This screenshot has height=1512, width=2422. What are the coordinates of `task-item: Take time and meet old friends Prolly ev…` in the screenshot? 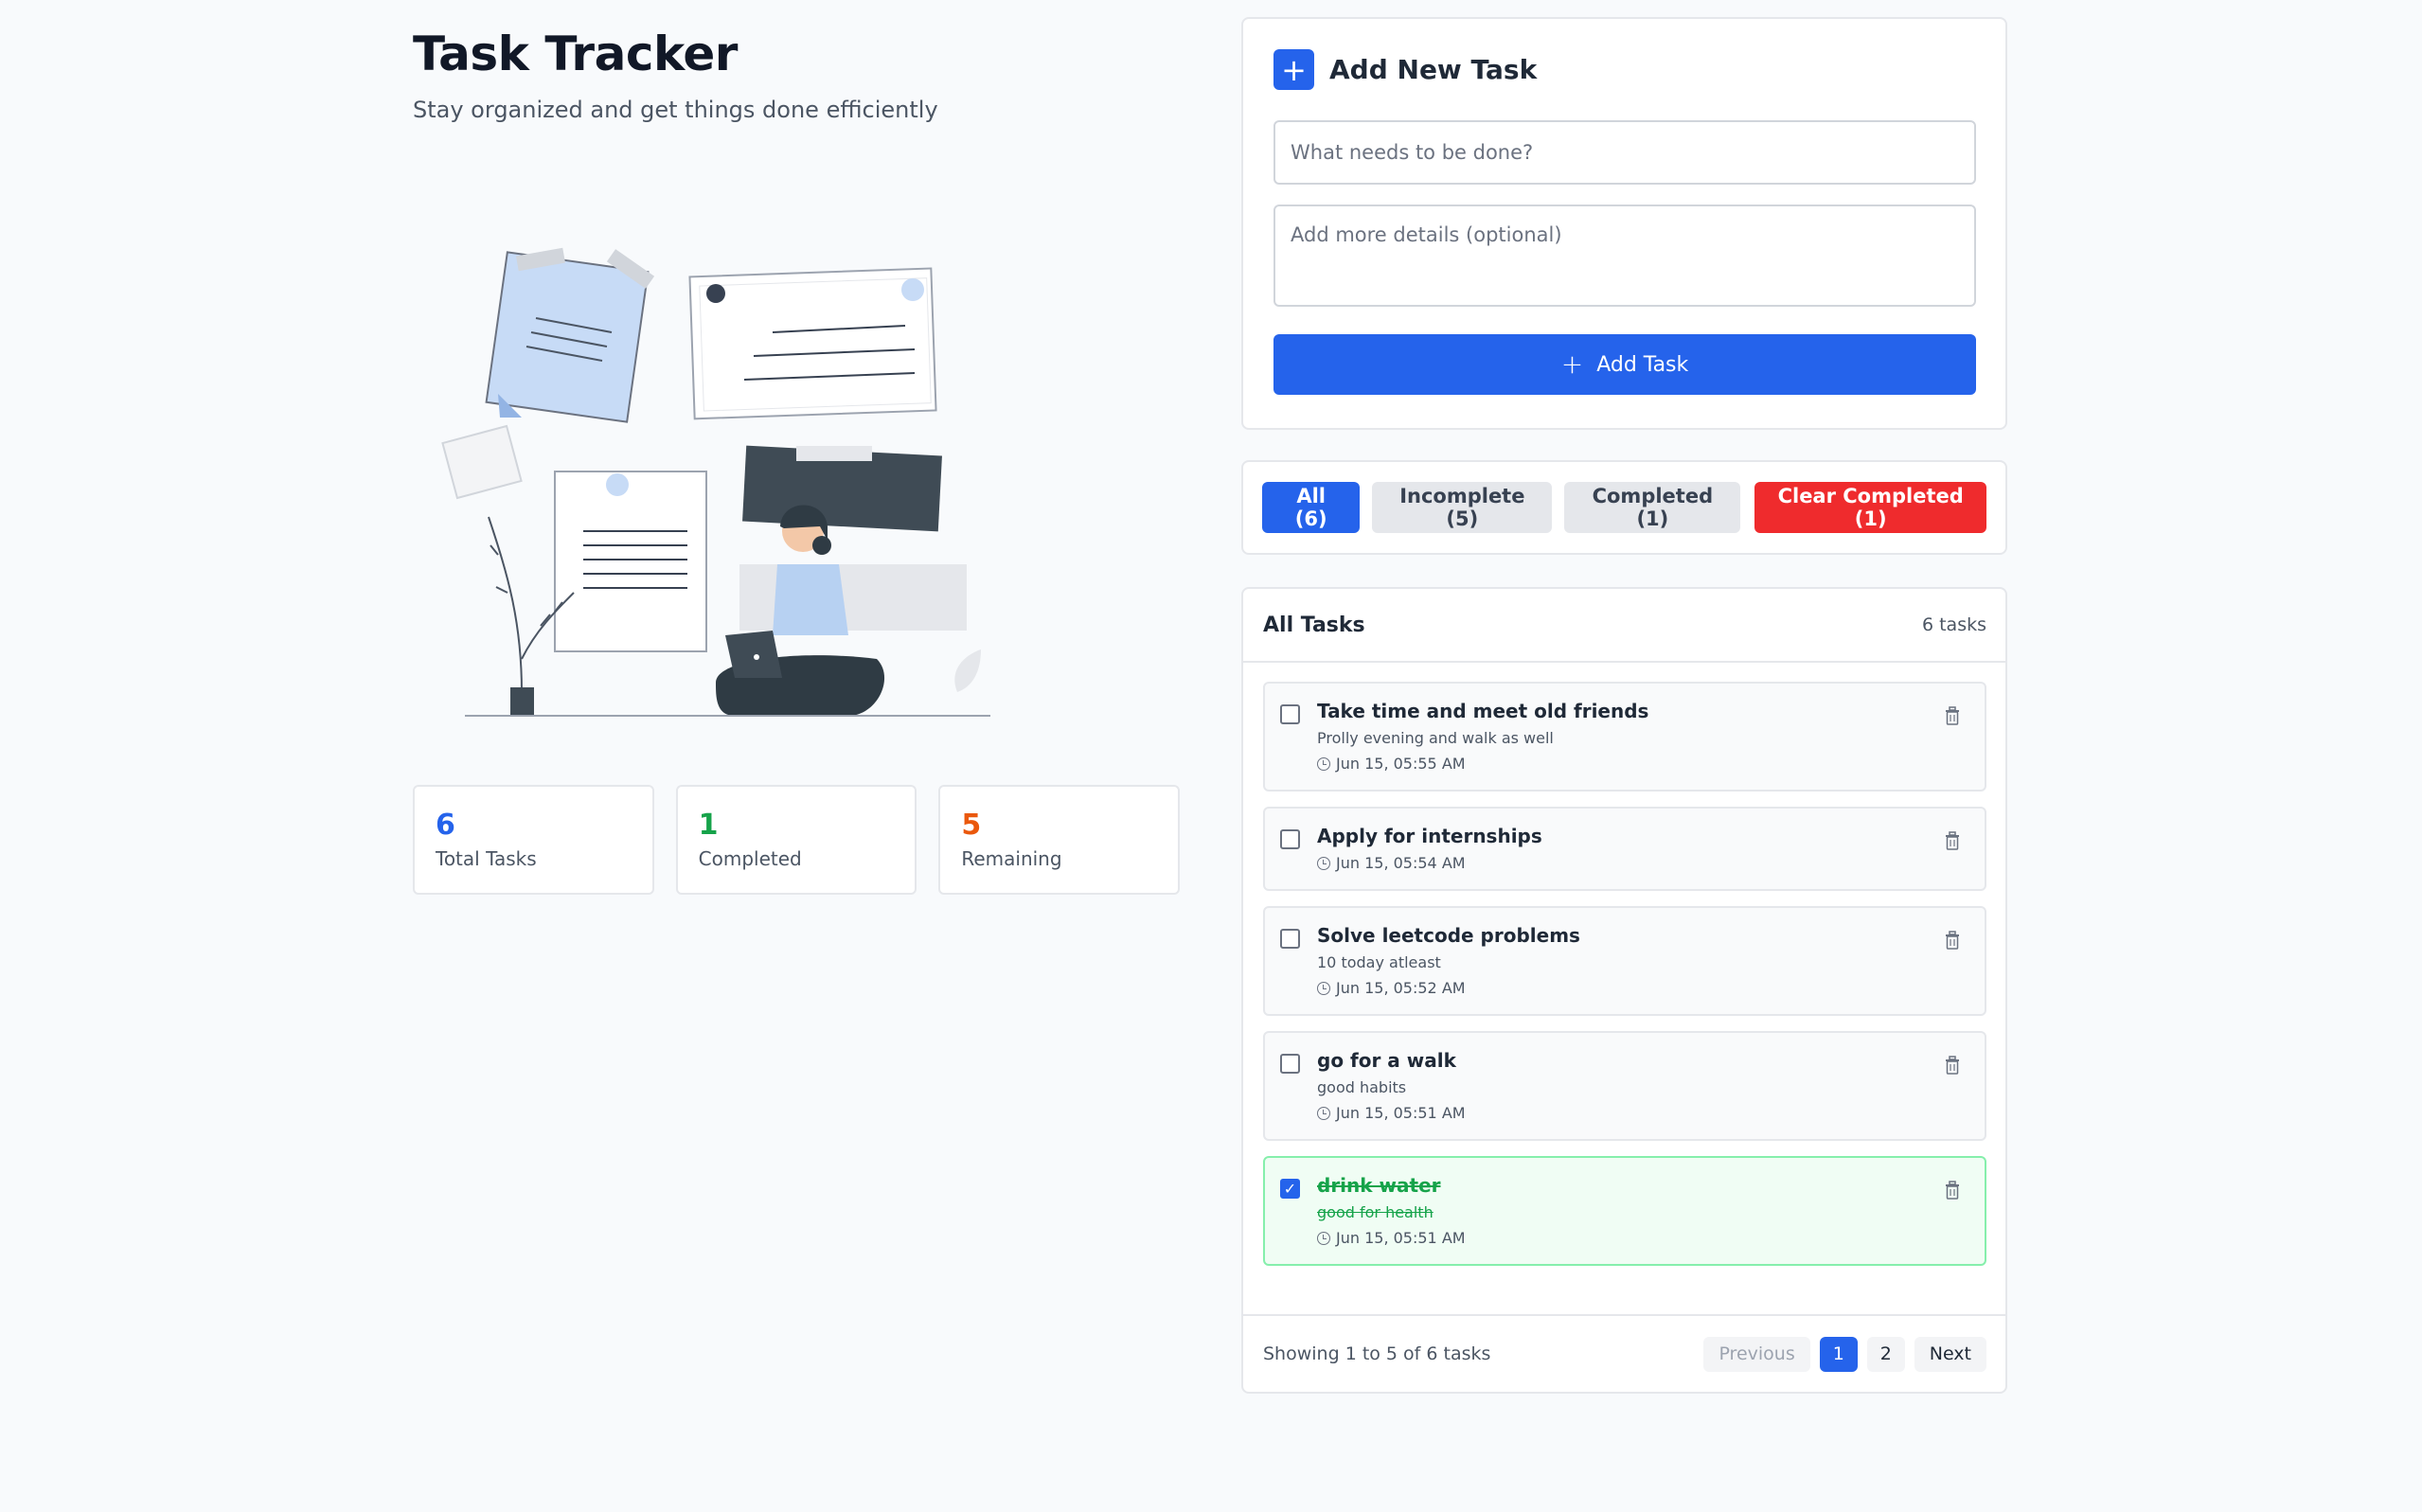 It's located at (1624, 737).